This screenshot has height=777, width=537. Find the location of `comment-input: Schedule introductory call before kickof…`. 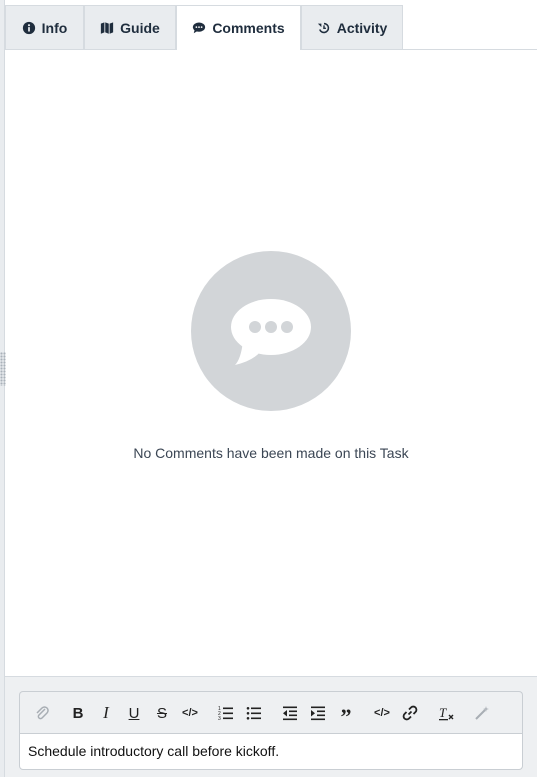

comment-input: Schedule introductory call before kickof… is located at coordinates (271, 751).